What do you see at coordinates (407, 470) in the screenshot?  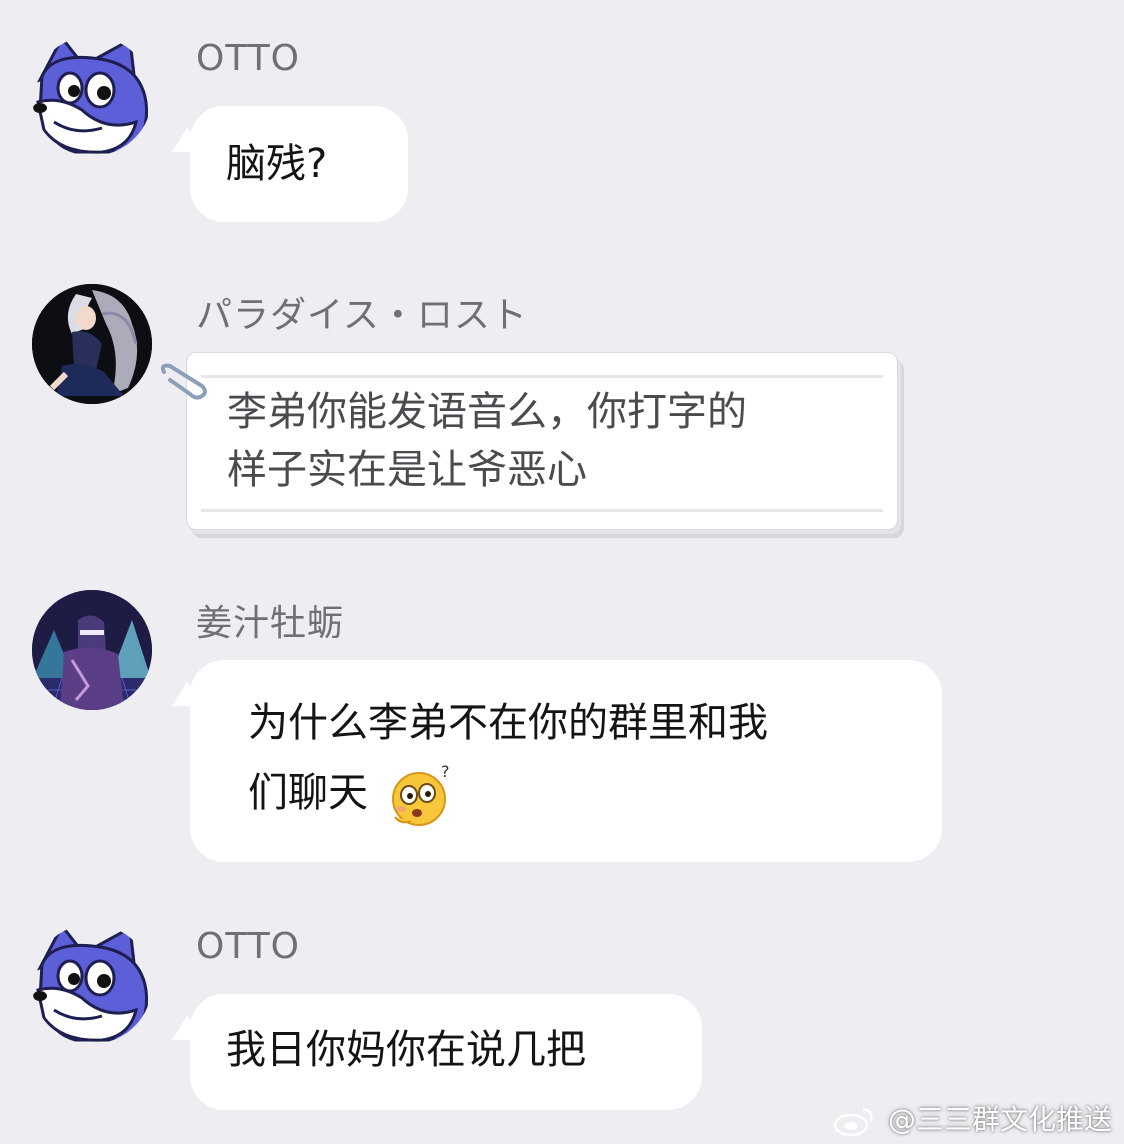 I see `message-text-line: 样子实在是让爷恶心` at bounding box center [407, 470].